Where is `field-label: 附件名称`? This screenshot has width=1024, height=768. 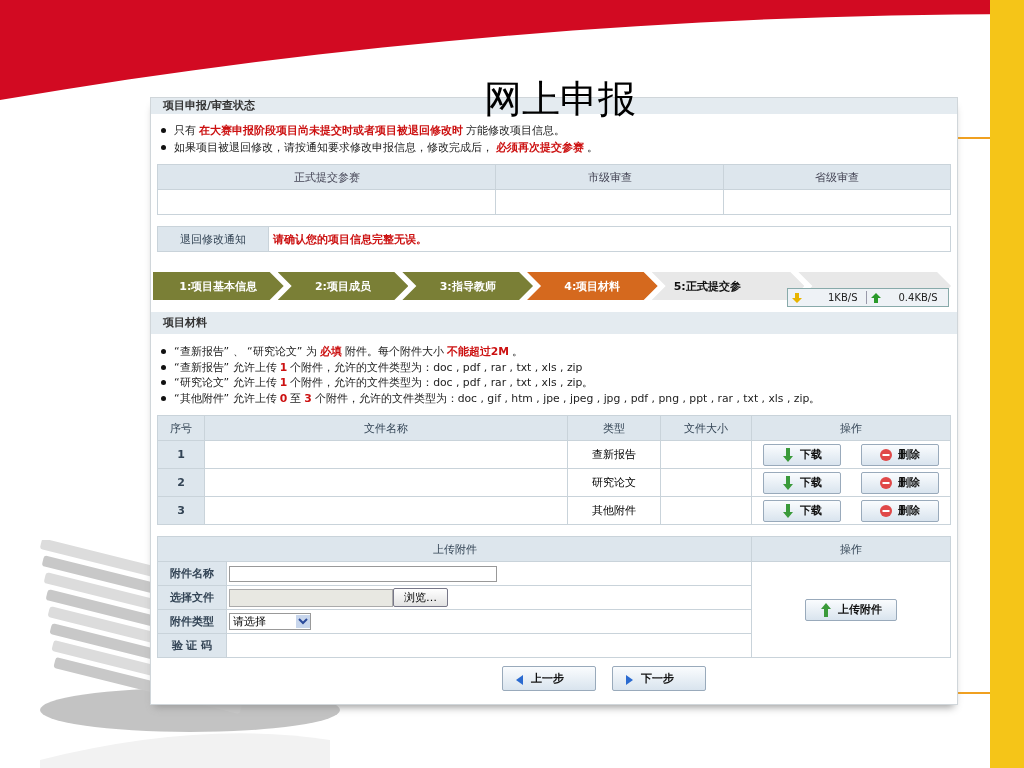
field-label: 附件名称 is located at coordinates (192, 573).